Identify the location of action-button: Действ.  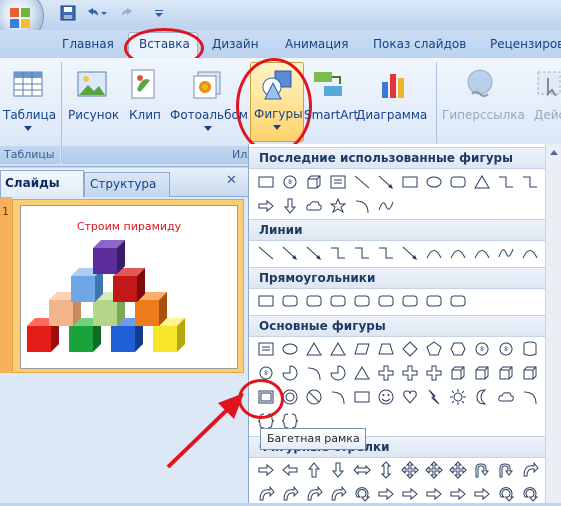
(545, 102).